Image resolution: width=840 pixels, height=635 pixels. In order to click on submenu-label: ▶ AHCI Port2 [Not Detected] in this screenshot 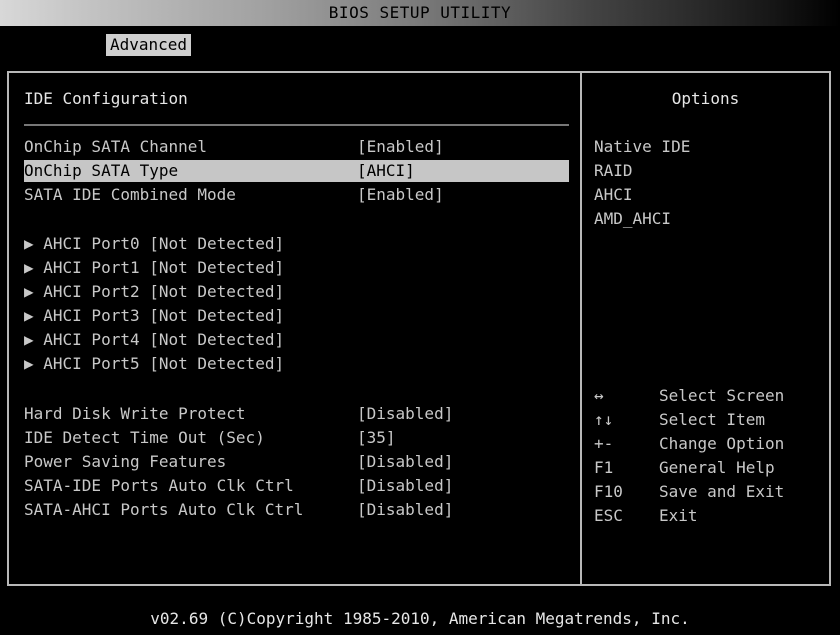, I will do `click(154, 291)`.